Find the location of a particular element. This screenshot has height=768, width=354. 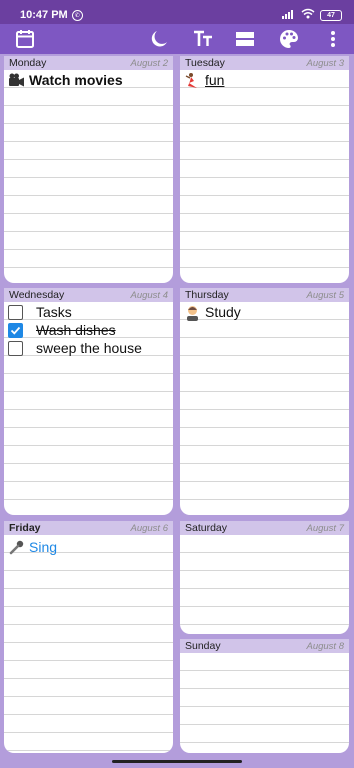

day-card-friday: Friday August 6 Sing is located at coordinates (88, 637).